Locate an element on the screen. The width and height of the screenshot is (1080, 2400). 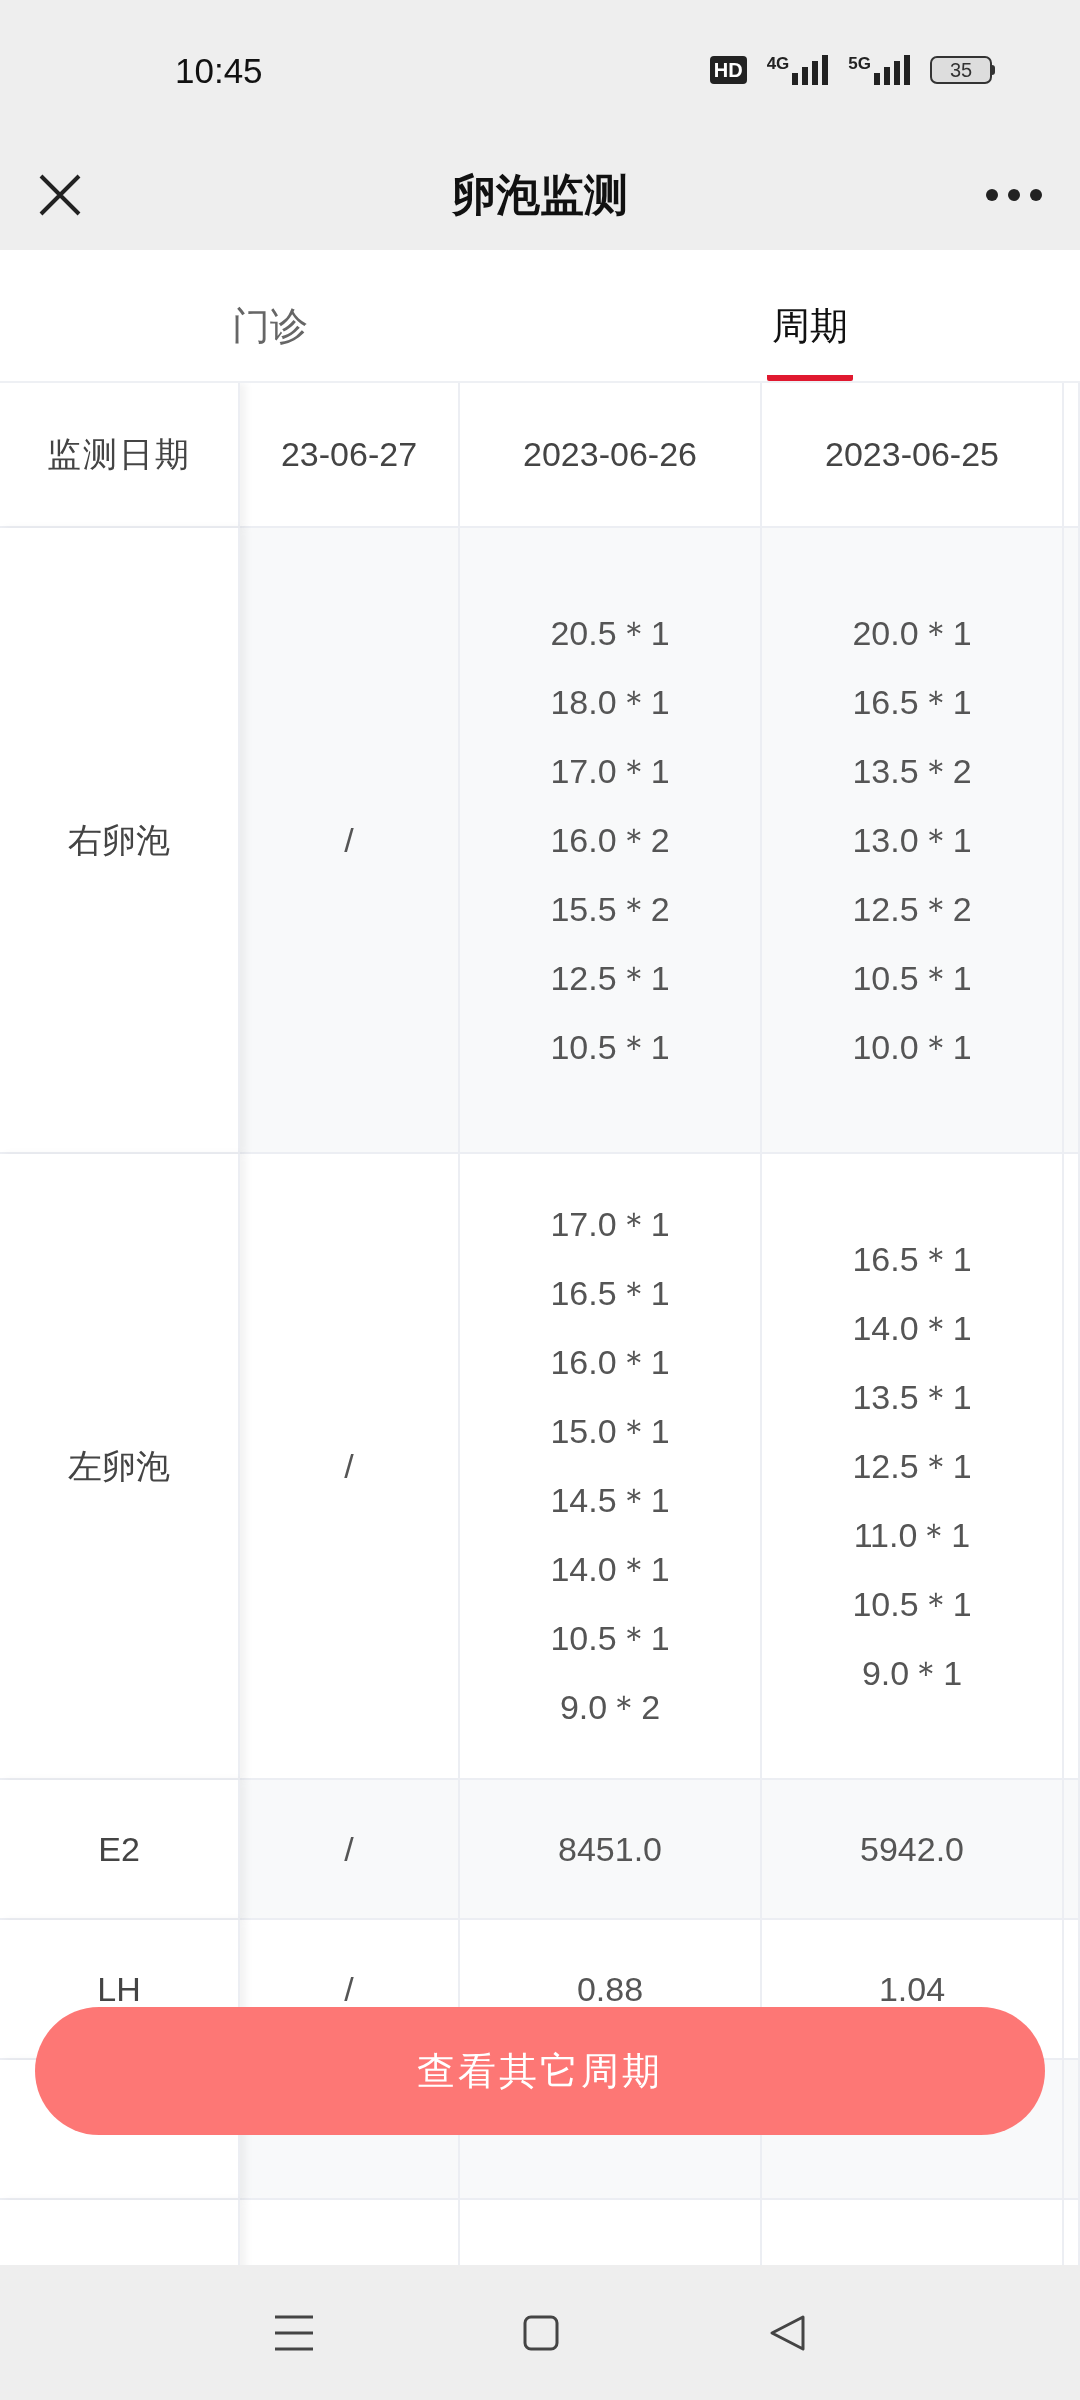
home-icon is located at coordinates (541, 2332).